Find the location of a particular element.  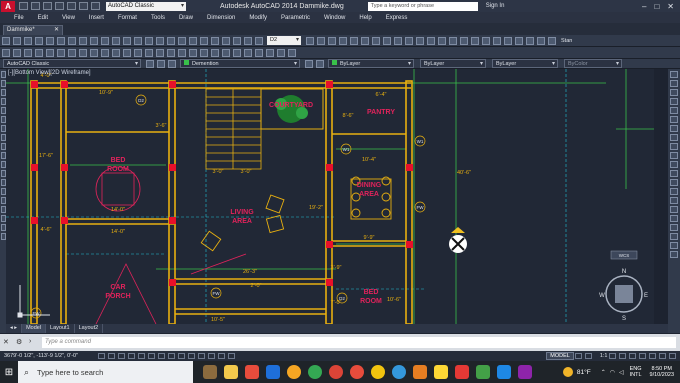

transparency-icon is located at coordinates (211, 356).